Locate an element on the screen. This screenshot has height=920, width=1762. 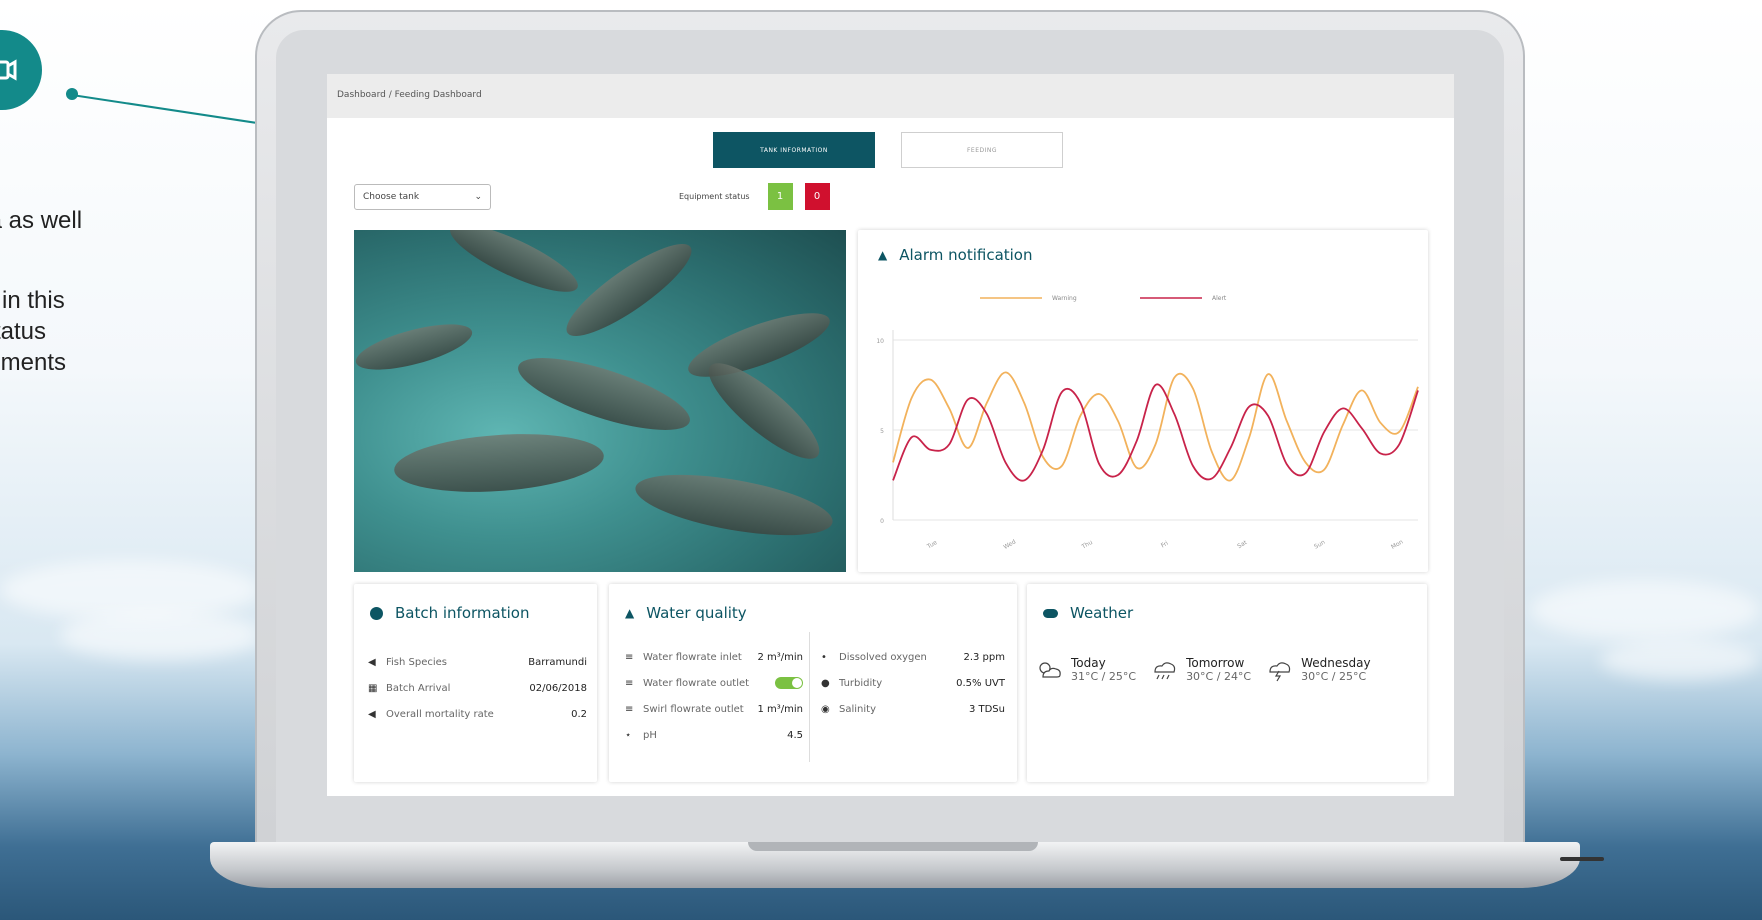
x-tick-label: Wed is located at coordinates (1009, 544).